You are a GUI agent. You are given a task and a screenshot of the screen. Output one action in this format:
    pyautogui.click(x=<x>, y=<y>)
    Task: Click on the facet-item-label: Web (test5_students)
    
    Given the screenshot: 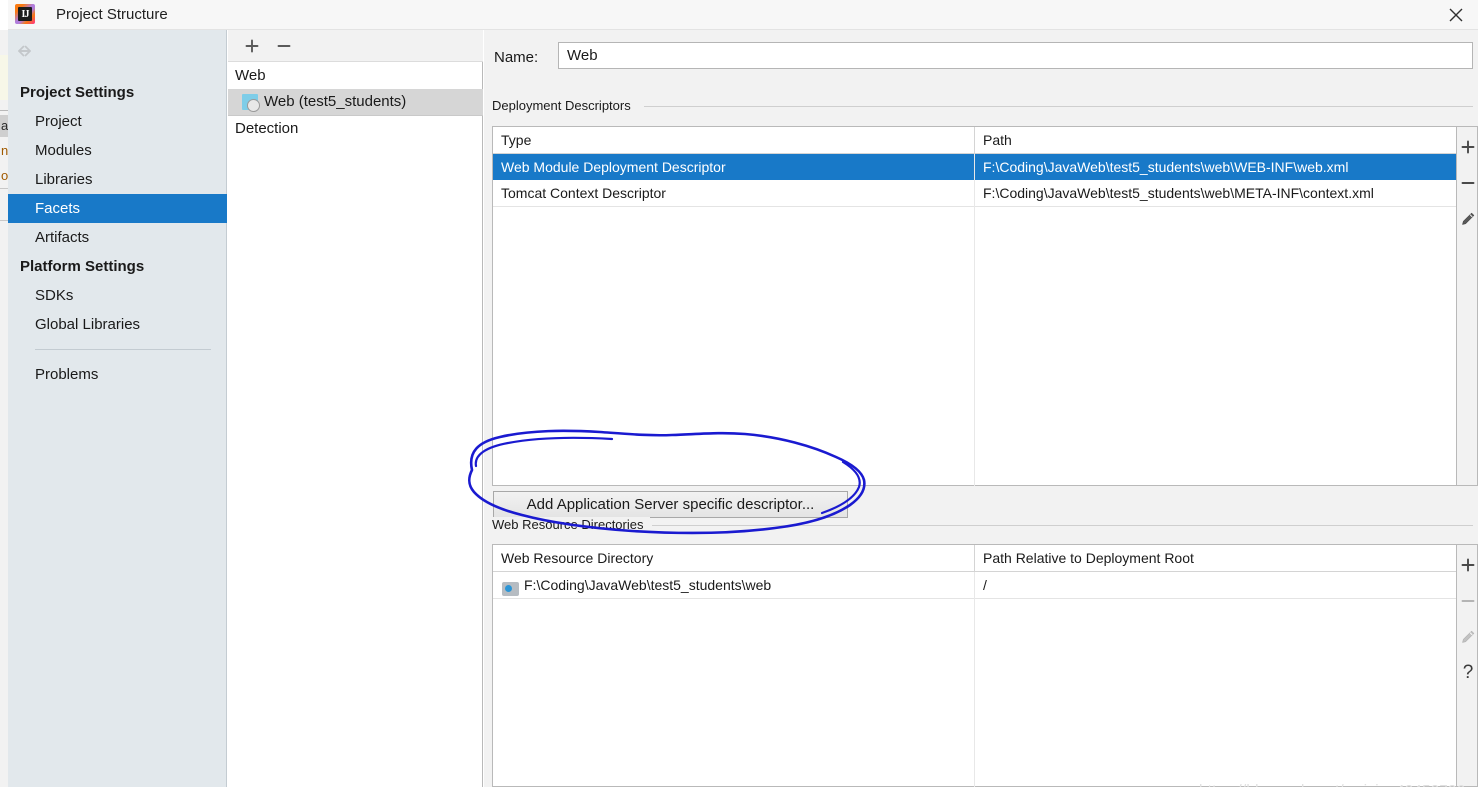 What is the action you would take?
    pyautogui.click(x=335, y=101)
    